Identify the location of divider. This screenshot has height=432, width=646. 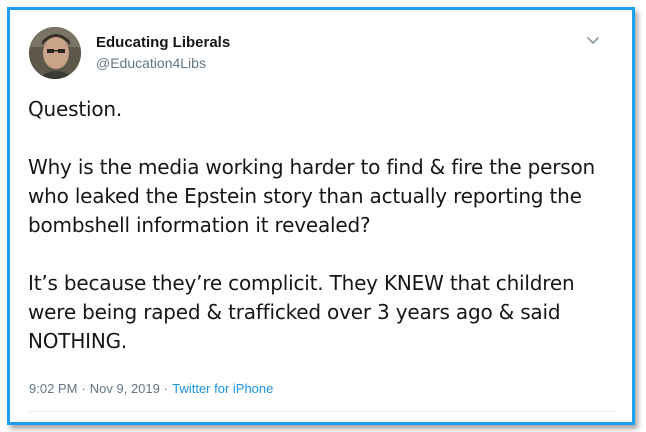
(322, 411).